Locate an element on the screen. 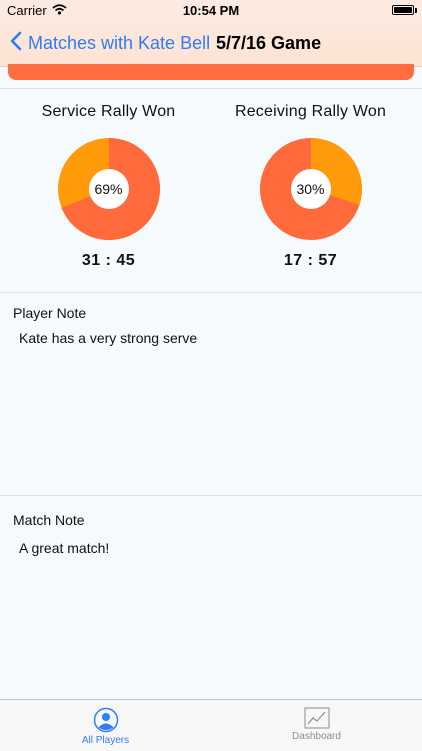 Image resolution: width=422 pixels, height=751 pixels. status-bar: Carrier 10:54 PM is located at coordinates (211, 11).